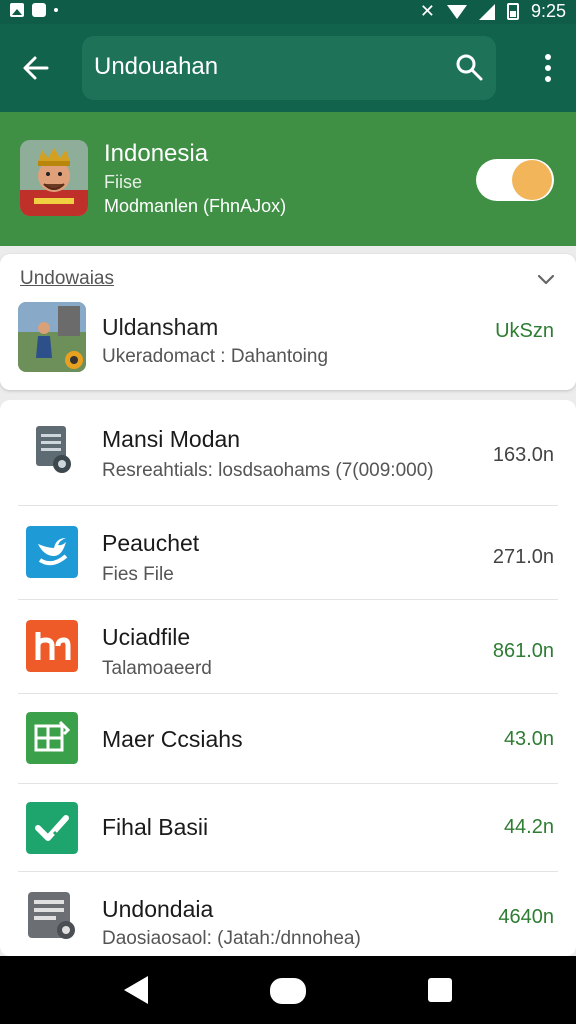 Image resolution: width=576 pixels, height=1024 pixels. Describe the element at coordinates (288, 647) in the screenshot. I see `list-item: Uciadfile Talamoaeerd 861.0n` at that location.